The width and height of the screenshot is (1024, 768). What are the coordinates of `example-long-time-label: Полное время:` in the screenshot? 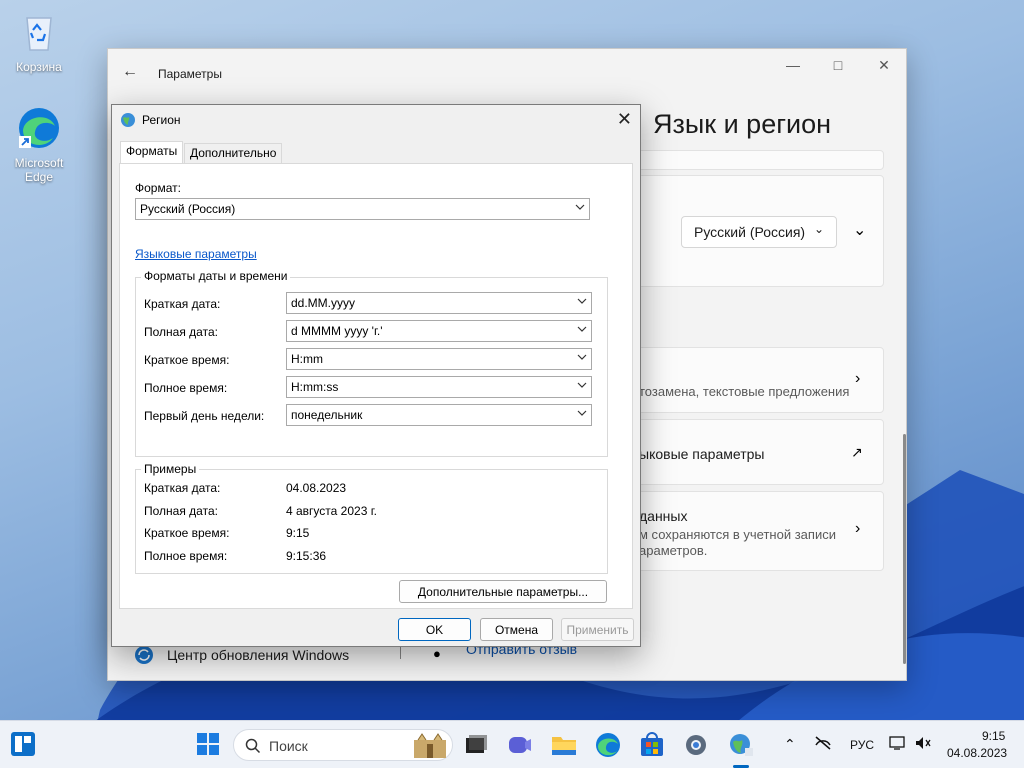 It's located at (186, 556).